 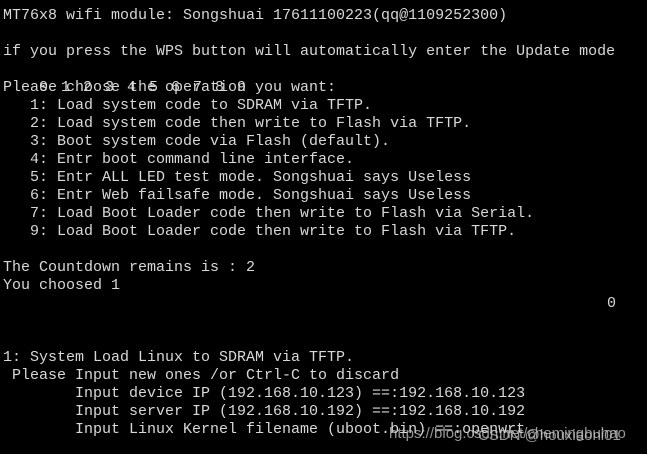 What do you see at coordinates (188, 105) in the screenshot?
I see `menu-option: 1: Load system code to SDRAM via TFTP.` at bounding box center [188, 105].